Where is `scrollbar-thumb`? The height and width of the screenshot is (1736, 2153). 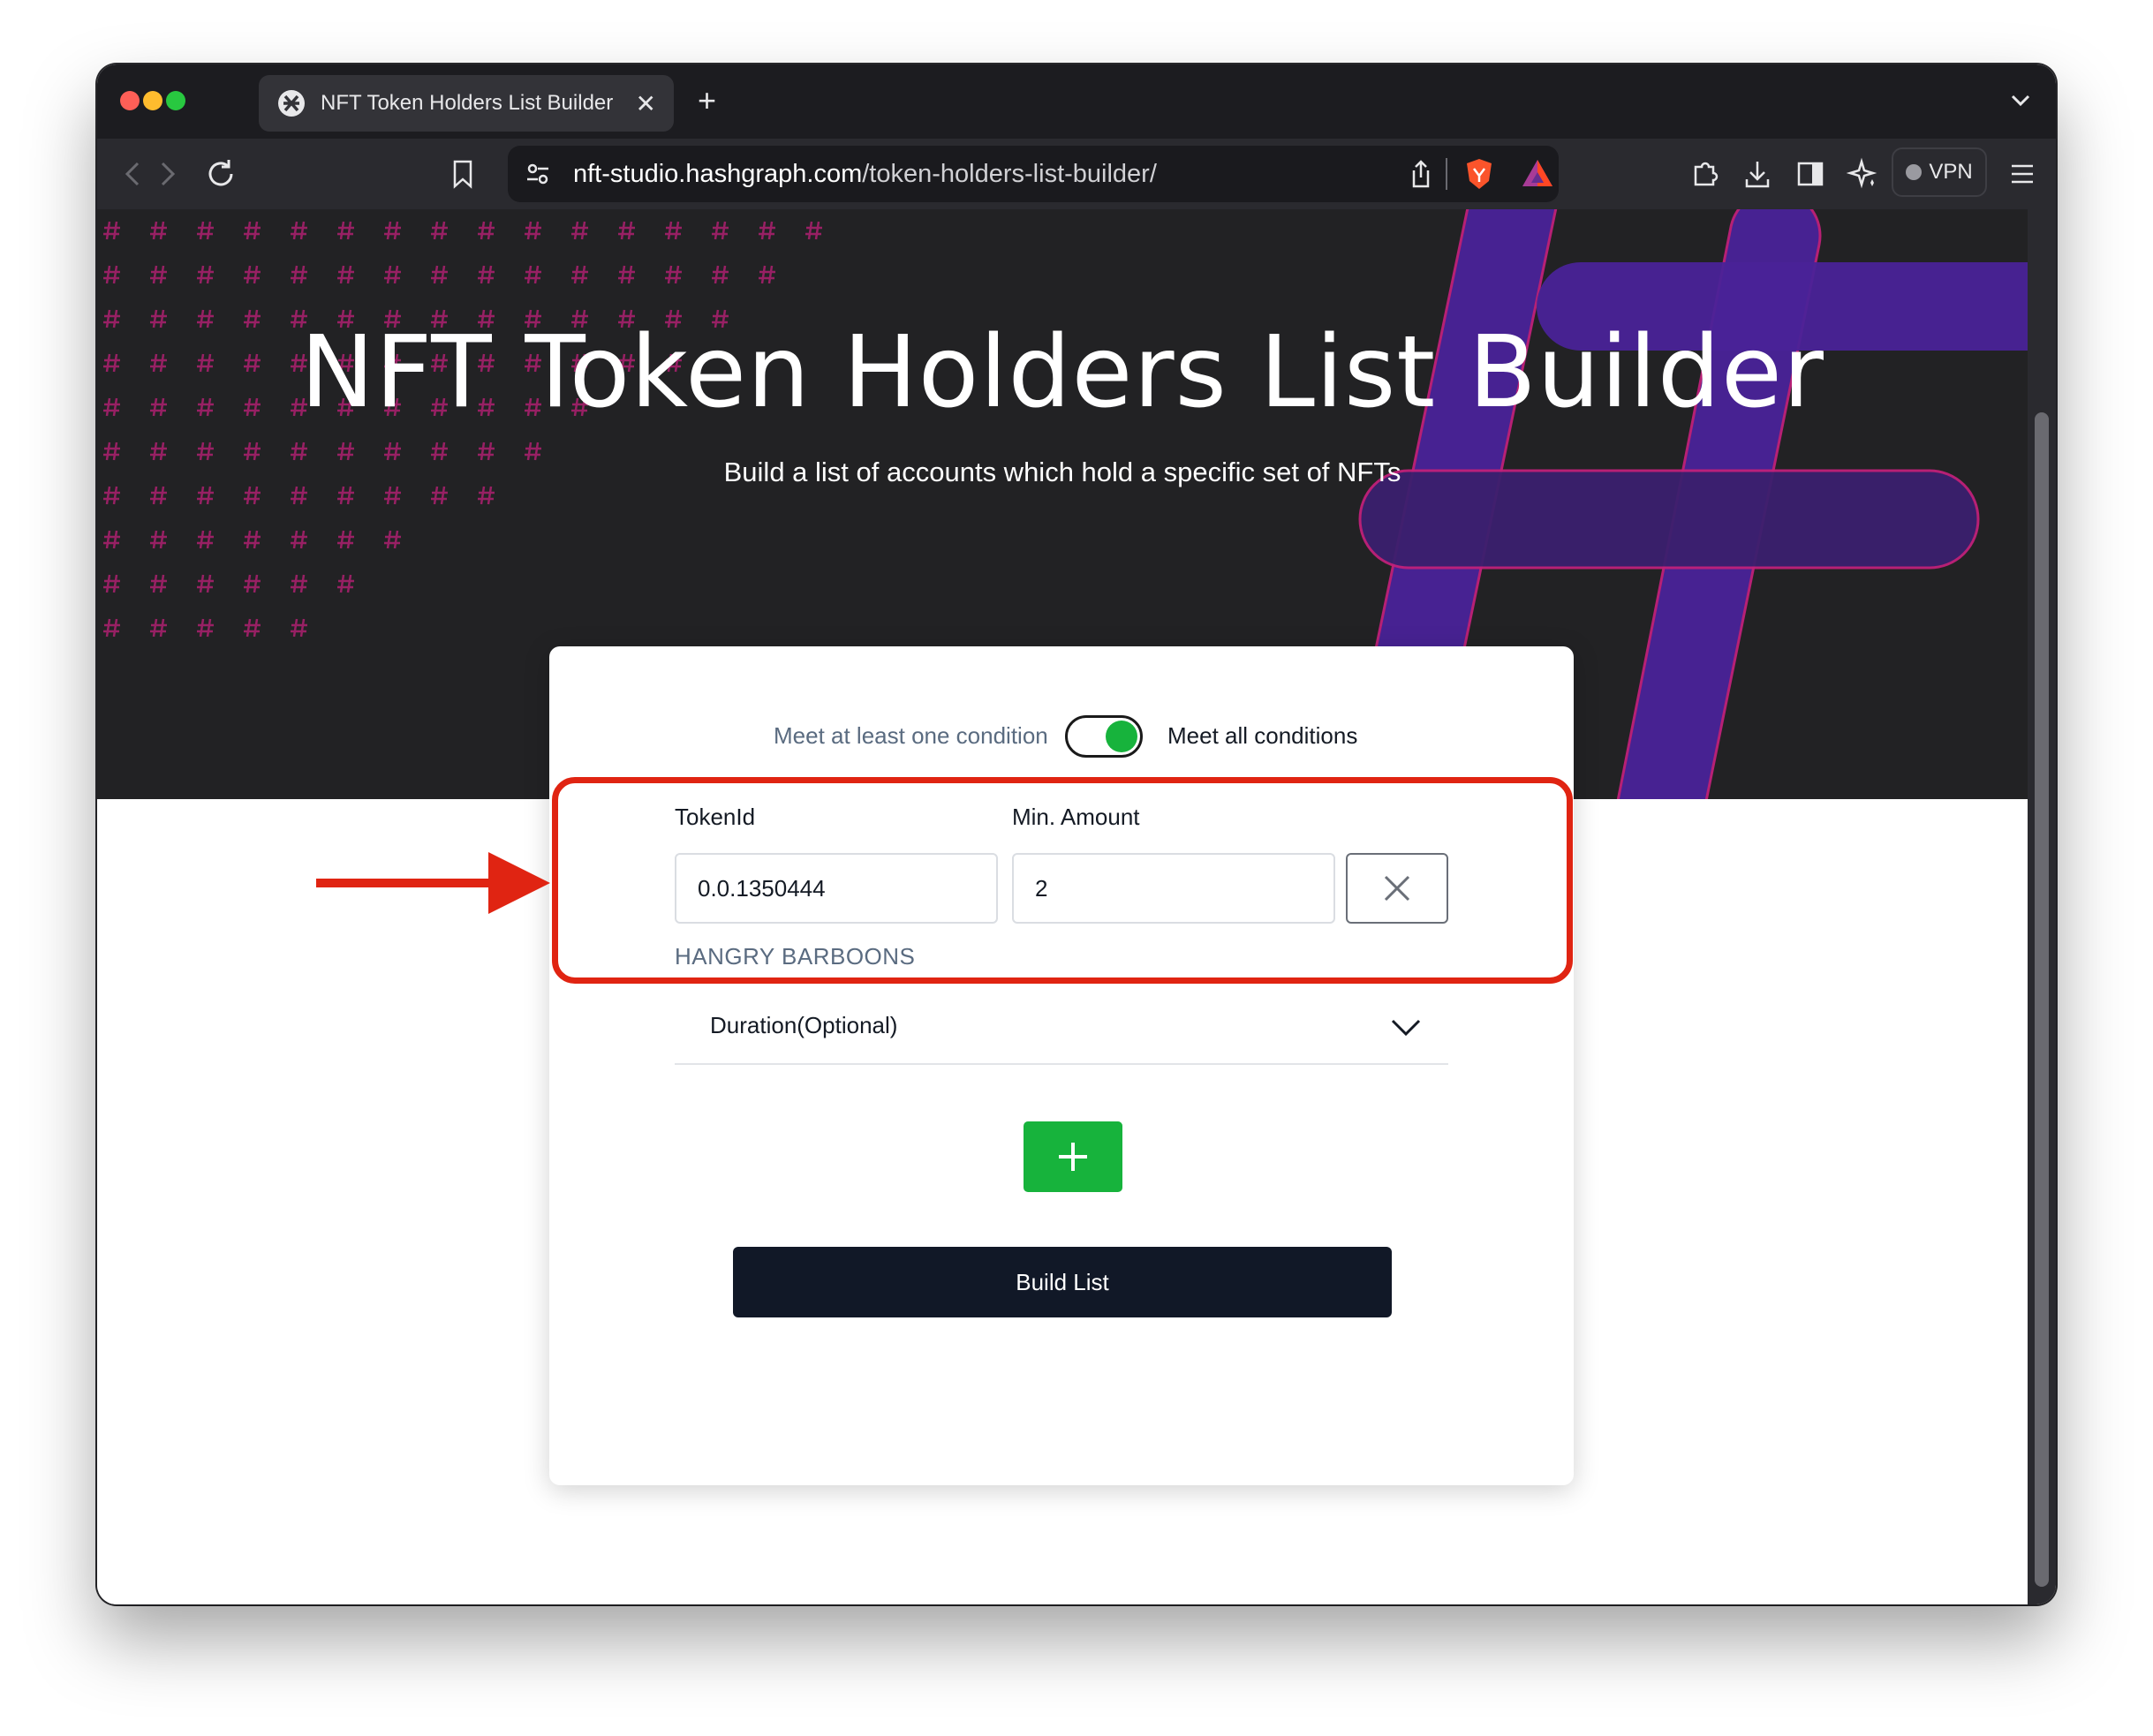 scrollbar-thumb is located at coordinates (2042, 1000).